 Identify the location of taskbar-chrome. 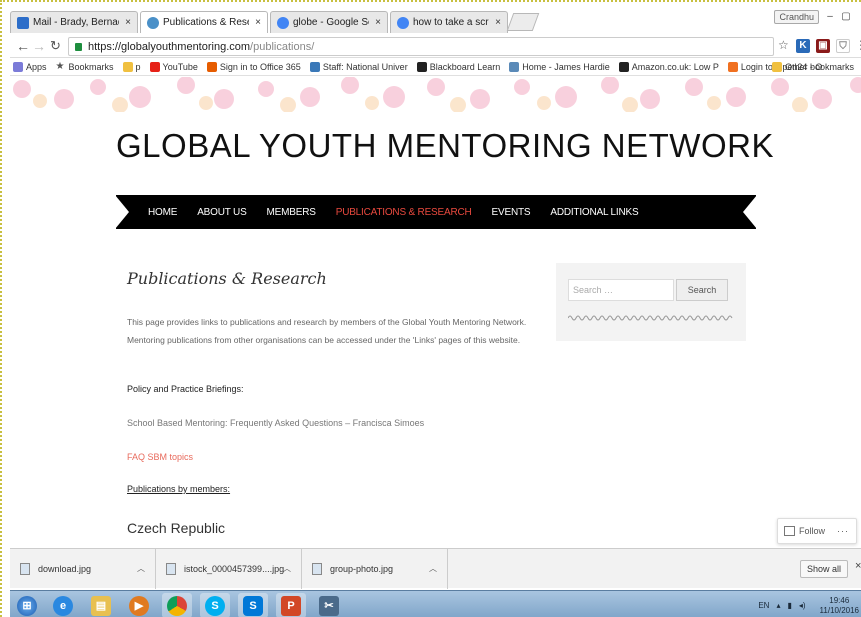
(177, 605).